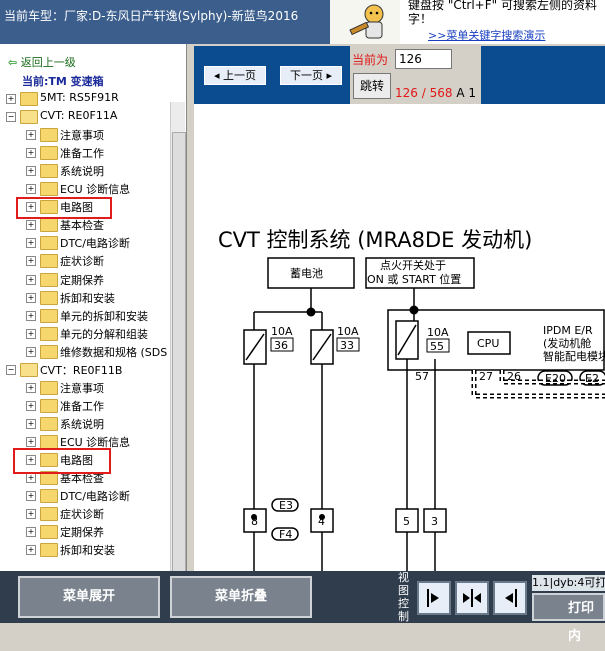 Image resolution: width=605 pixels, height=651 pixels. Describe the element at coordinates (568, 583) in the screenshot. I see `info-text: 1.1|dyb:4可打` at that location.